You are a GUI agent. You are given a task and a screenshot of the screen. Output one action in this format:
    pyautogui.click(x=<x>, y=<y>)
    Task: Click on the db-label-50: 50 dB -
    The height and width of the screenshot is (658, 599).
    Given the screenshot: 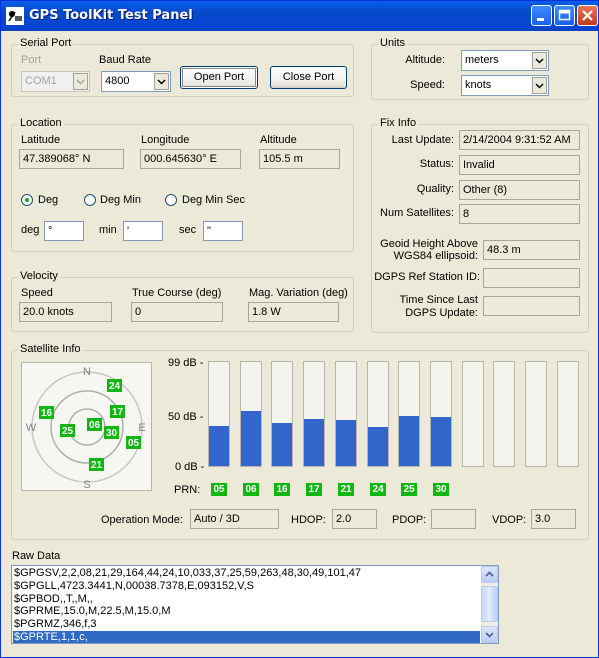 What is the action you would take?
    pyautogui.click(x=186, y=417)
    